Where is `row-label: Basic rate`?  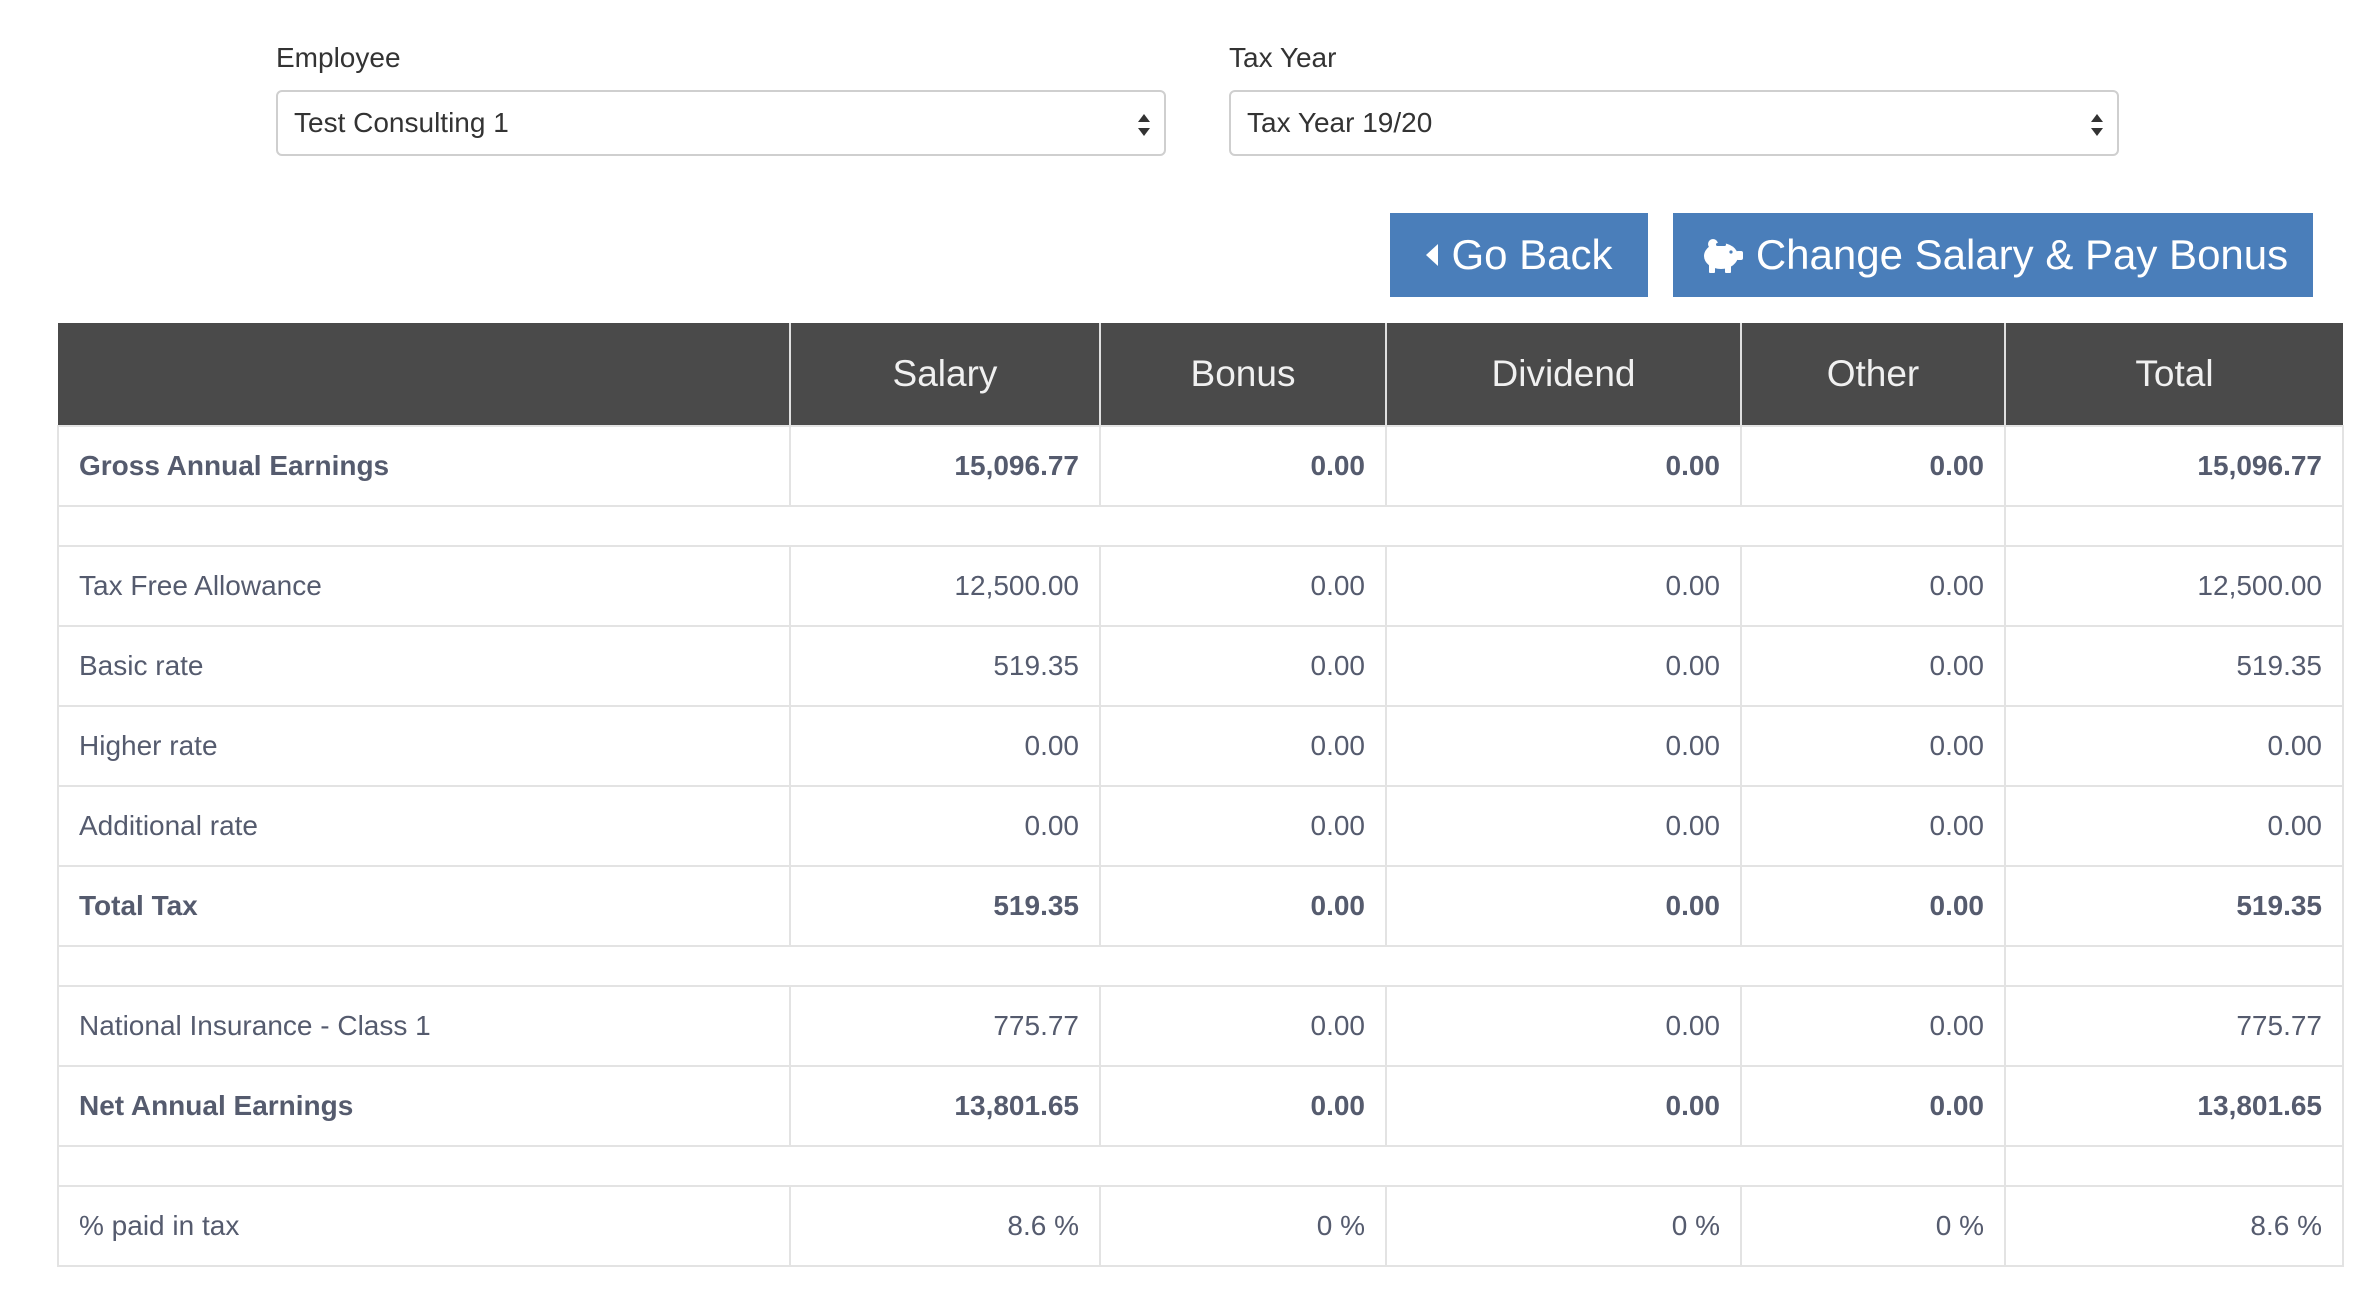 row-label: Basic rate is located at coordinates (424, 666).